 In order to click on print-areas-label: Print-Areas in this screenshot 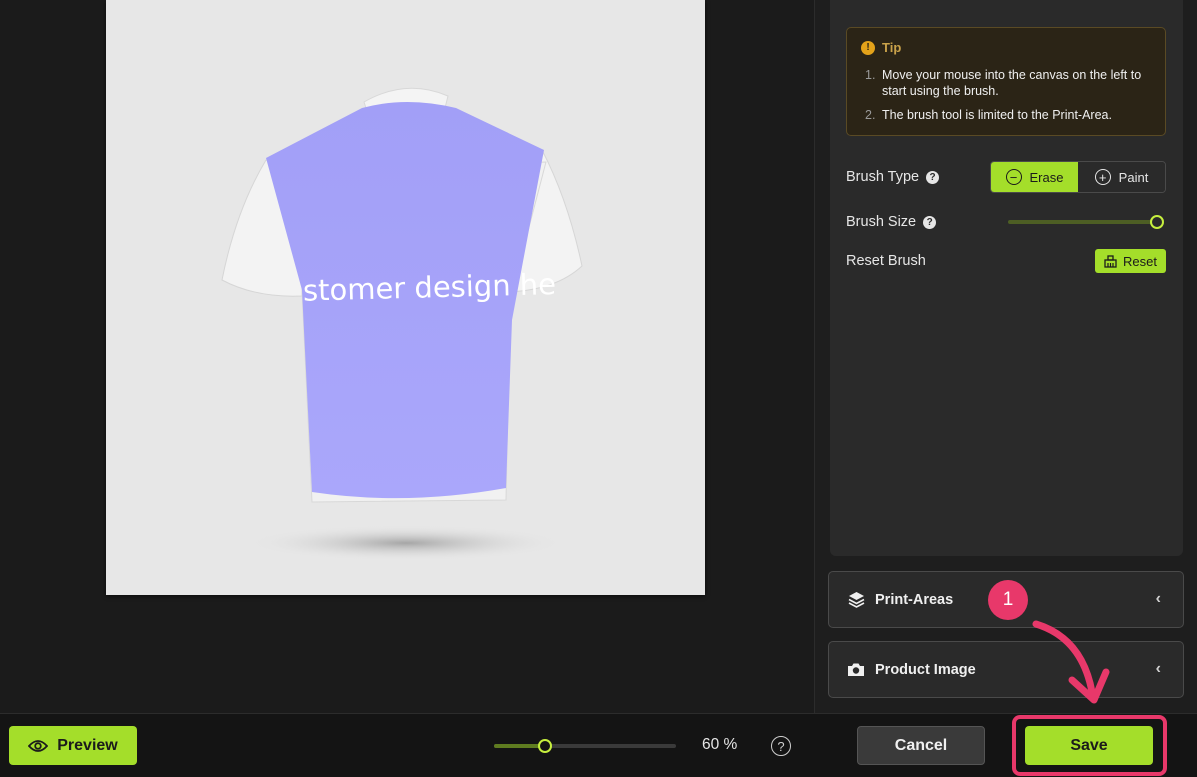, I will do `click(914, 599)`.